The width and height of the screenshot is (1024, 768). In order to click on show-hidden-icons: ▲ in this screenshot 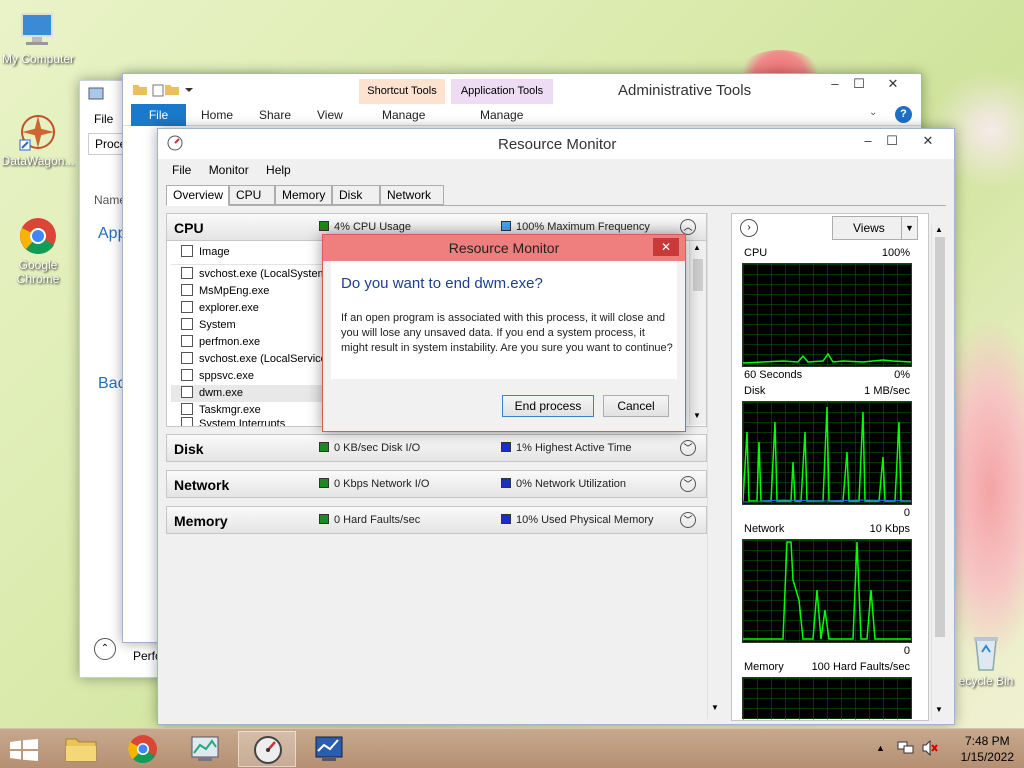, I will do `click(880, 748)`.